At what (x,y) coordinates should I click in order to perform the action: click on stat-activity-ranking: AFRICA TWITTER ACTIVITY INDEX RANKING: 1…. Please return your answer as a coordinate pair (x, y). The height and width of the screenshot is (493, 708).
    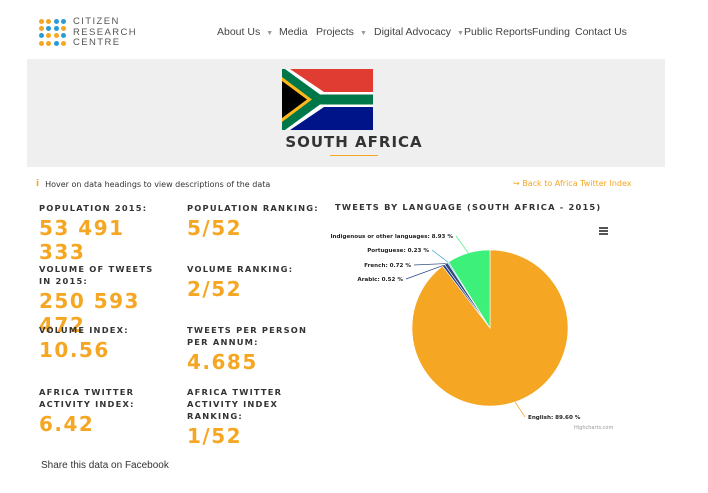
    Looking at the image, I should click on (257, 417).